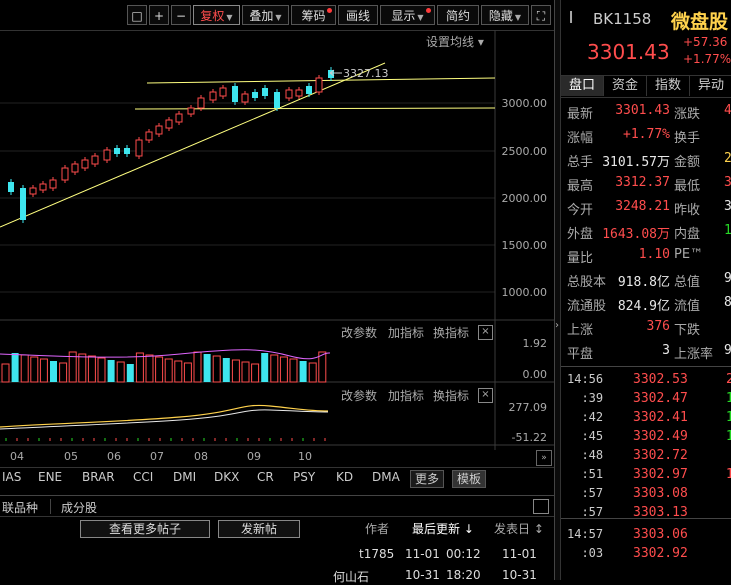 The image size is (731, 585). I want to click on info-icon: ❙, so click(571, 16).